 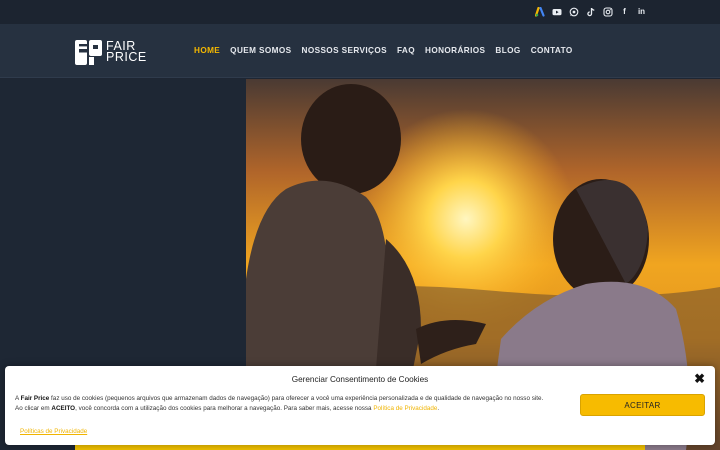 I want to click on nav-faq: FAQ, so click(x=406, y=50).